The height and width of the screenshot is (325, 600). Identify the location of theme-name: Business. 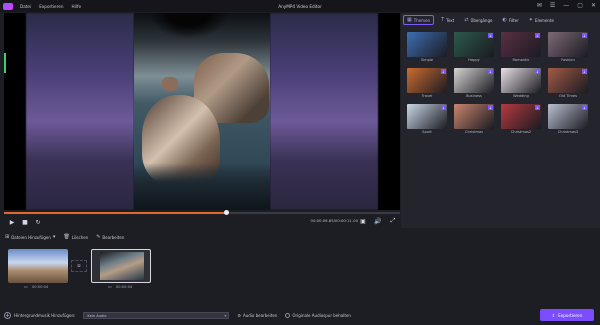
(474, 96).